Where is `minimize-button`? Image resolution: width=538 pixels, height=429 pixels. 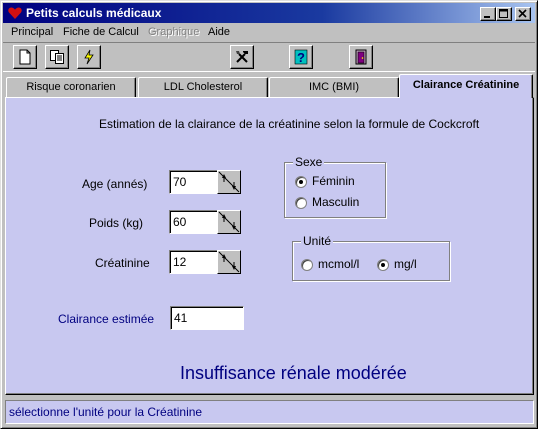
minimize-button is located at coordinates (488, 14).